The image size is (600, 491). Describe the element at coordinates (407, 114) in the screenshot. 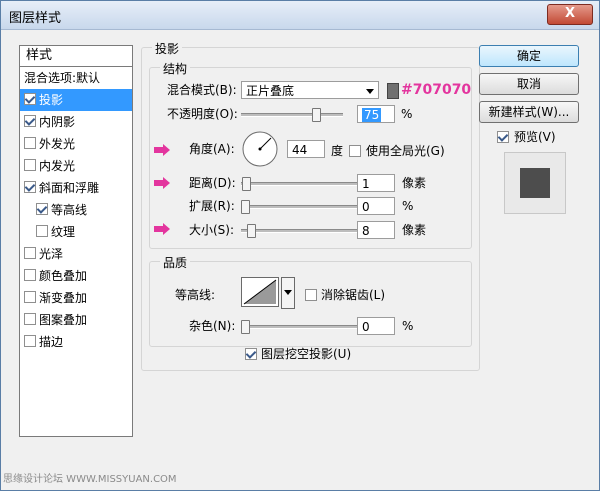

I see `opacity-unit: %` at that location.